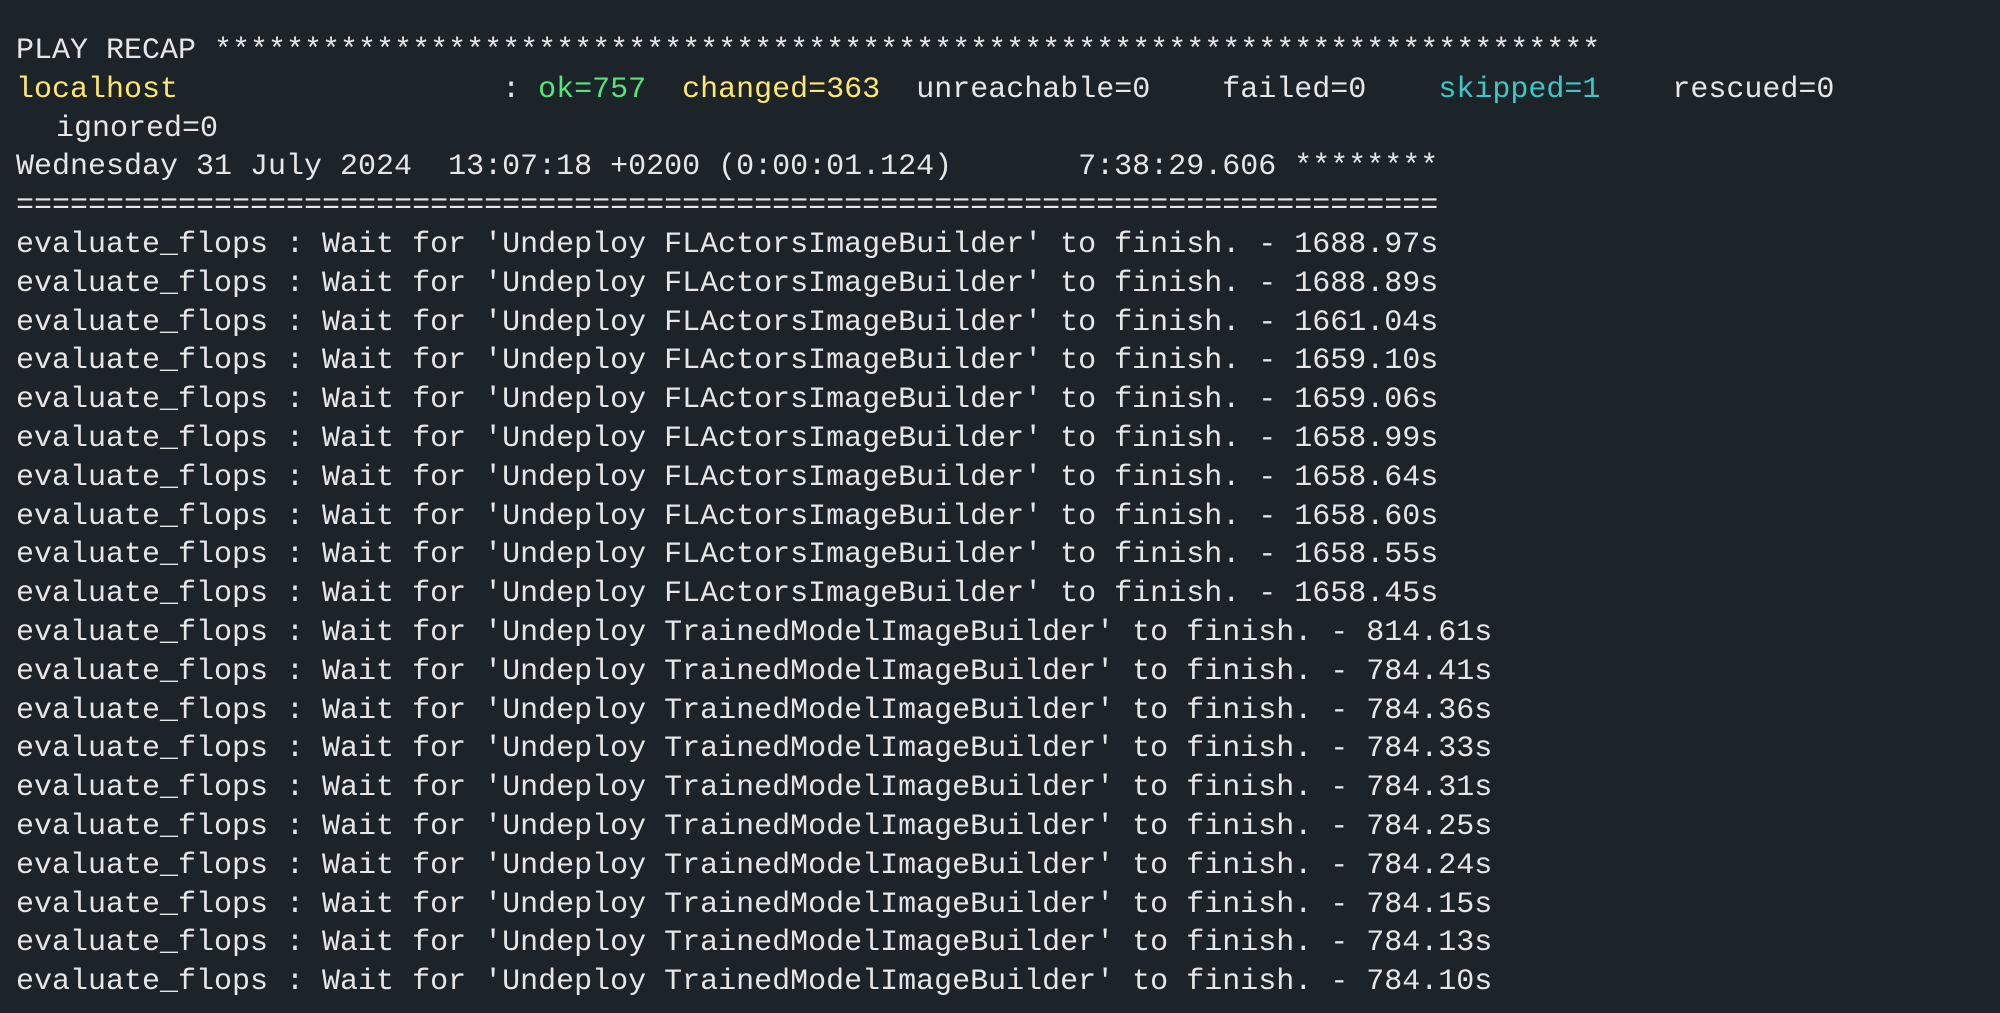 This screenshot has height=1013, width=2000. I want to click on recap-changed-count: changed=363, so click(781, 89).